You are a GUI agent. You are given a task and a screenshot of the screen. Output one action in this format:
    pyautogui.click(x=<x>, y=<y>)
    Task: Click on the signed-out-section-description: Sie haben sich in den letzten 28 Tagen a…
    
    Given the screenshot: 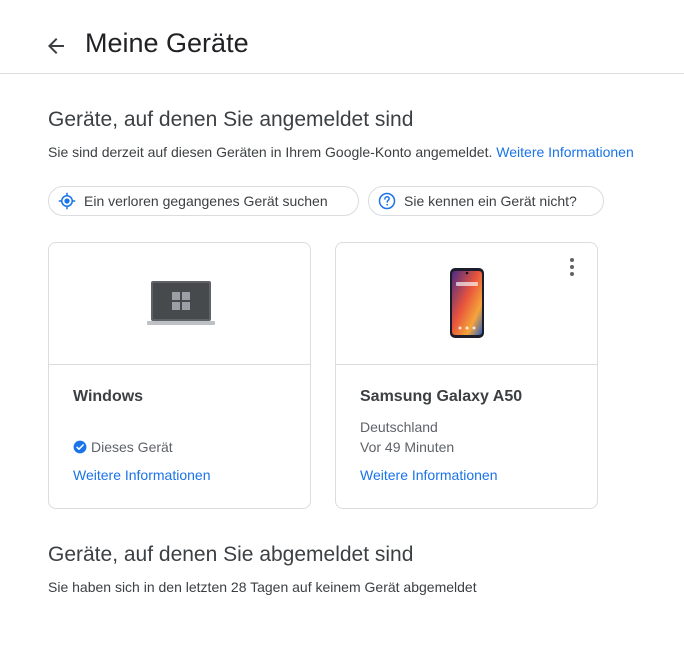 What is the action you would take?
    pyautogui.click(x=262, y=587)
    